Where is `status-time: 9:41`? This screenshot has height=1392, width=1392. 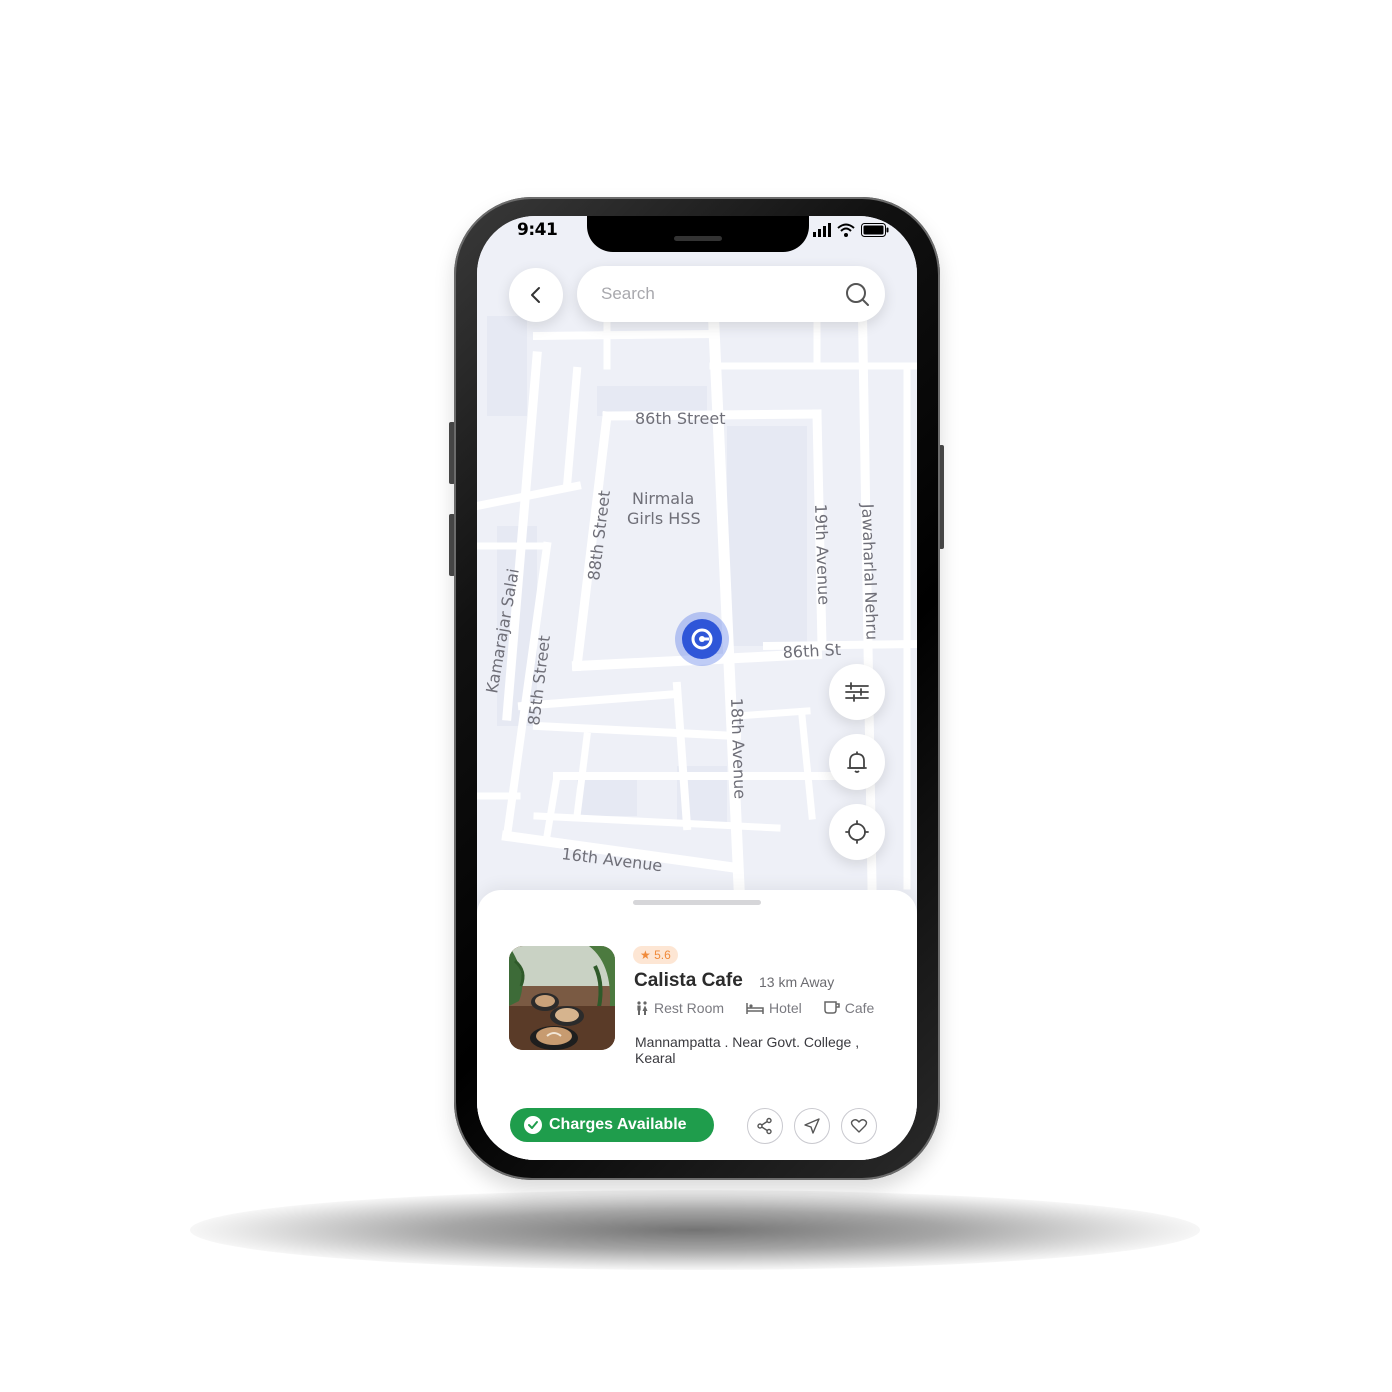 status-time: 9:41 is located at coordinates (537, 230).